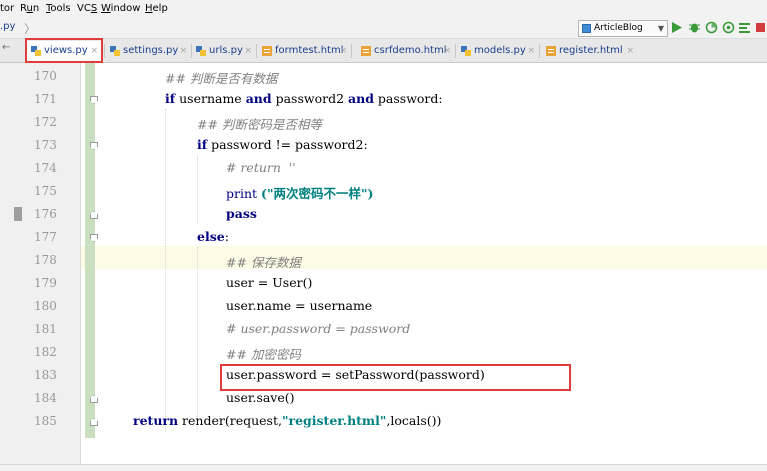  What do you see at coordinates (45, 145) in the screenshot?
I see `line-number: 173` at bounding box center [45, 145].